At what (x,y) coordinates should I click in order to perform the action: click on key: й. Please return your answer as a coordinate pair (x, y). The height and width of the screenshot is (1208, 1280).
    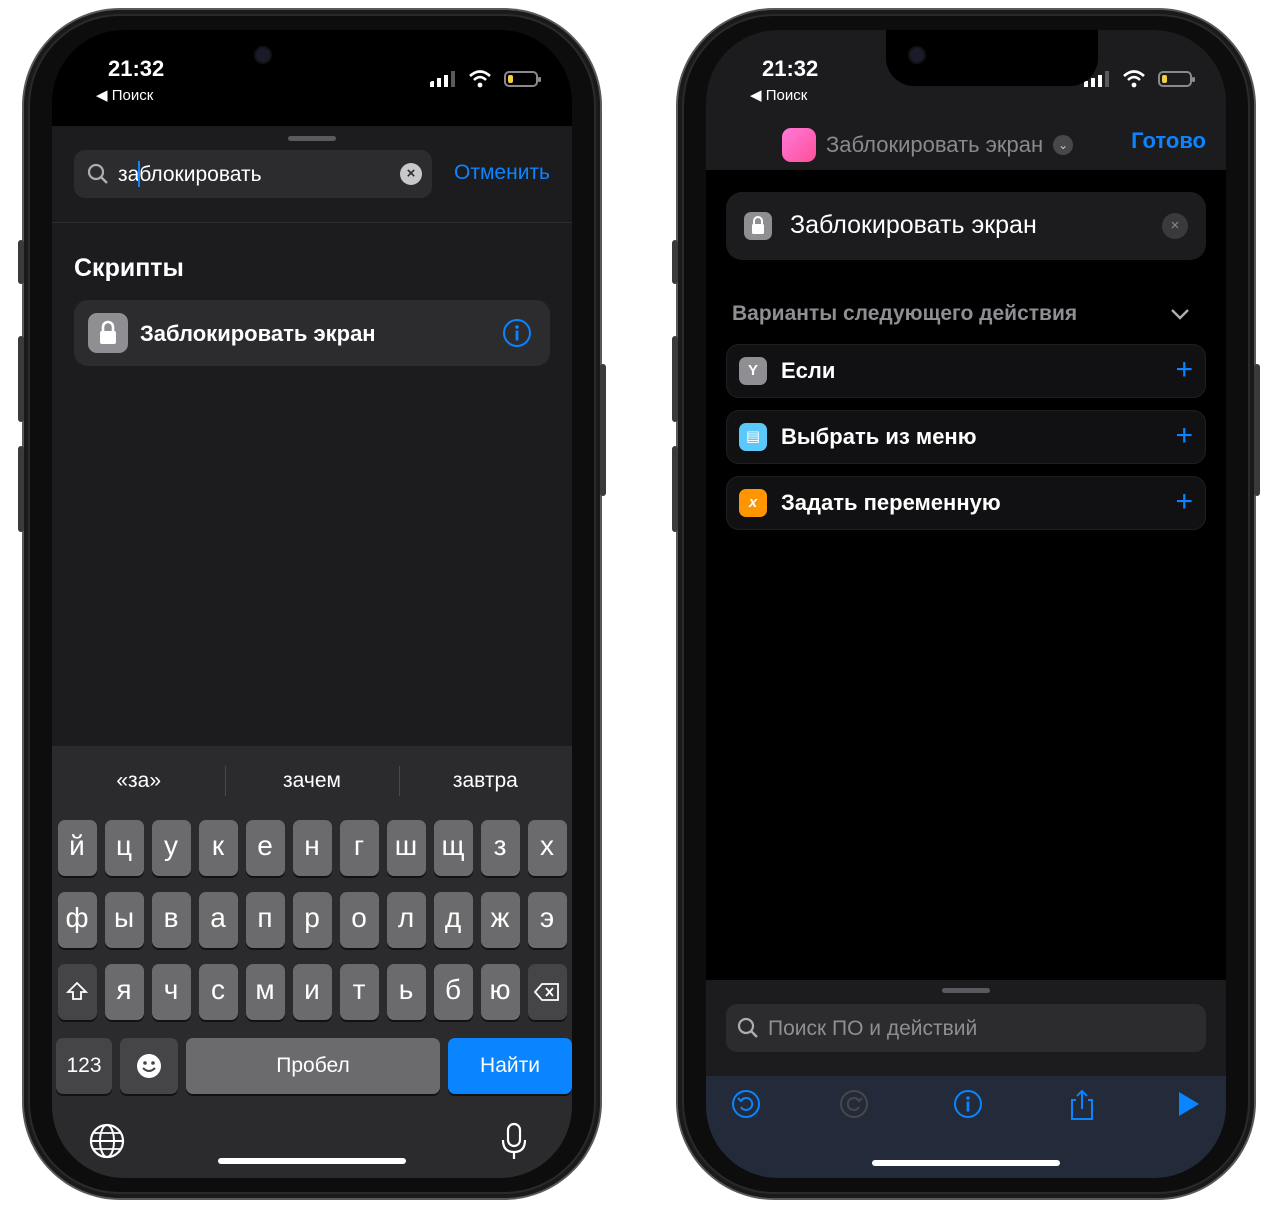
    Looking at the image, I should click on (77, 848).